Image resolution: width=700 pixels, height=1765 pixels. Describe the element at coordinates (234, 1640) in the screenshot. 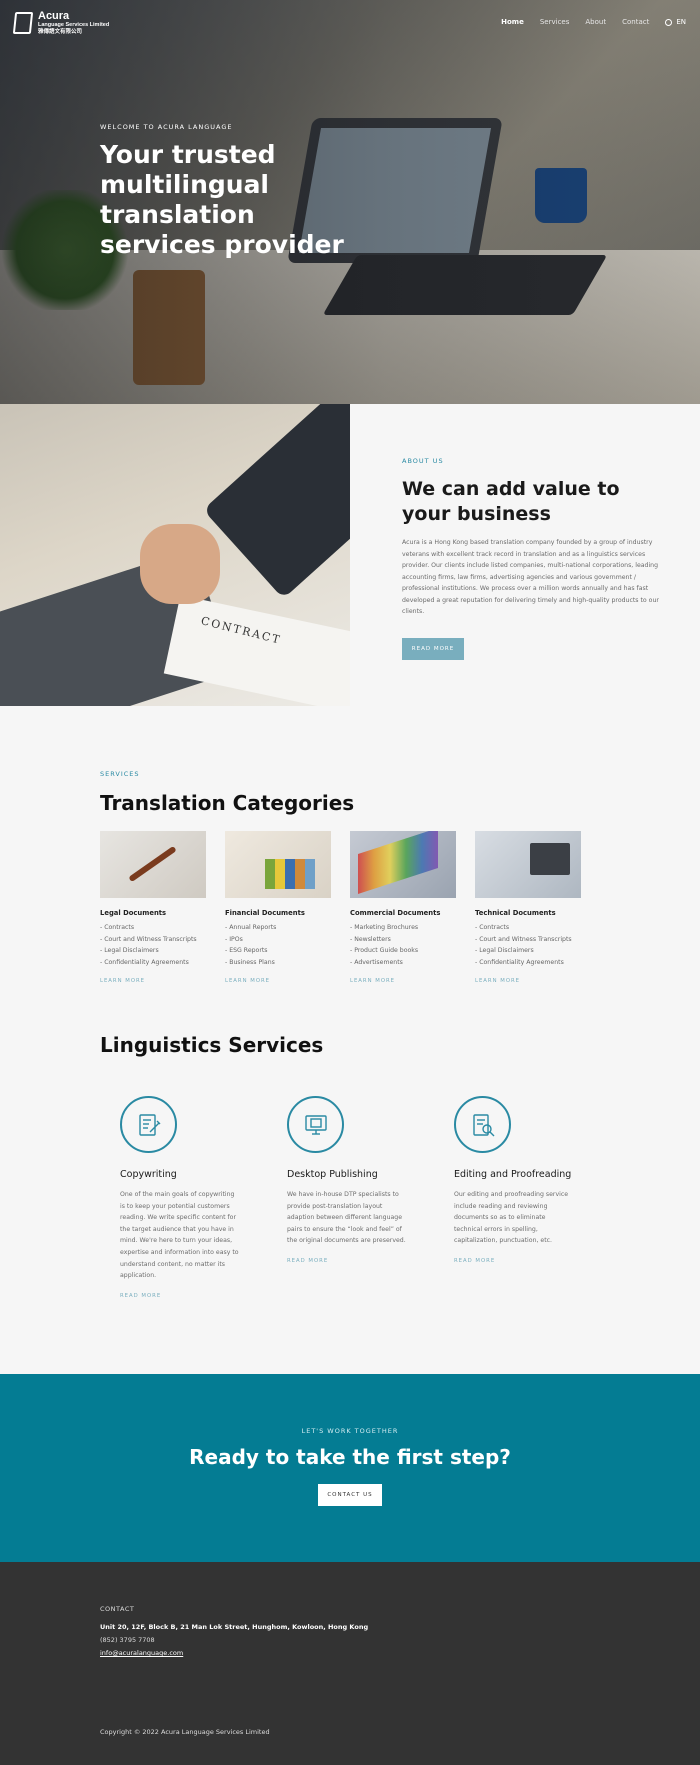

I see `footer-phone: (852) 3795 7708` at that location.